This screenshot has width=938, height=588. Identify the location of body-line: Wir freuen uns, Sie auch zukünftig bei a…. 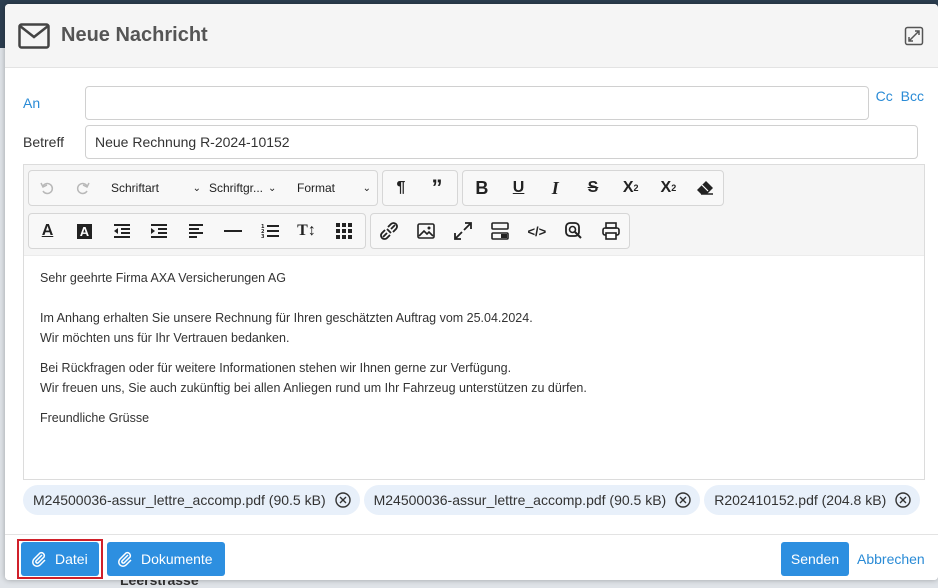
(313, 388).